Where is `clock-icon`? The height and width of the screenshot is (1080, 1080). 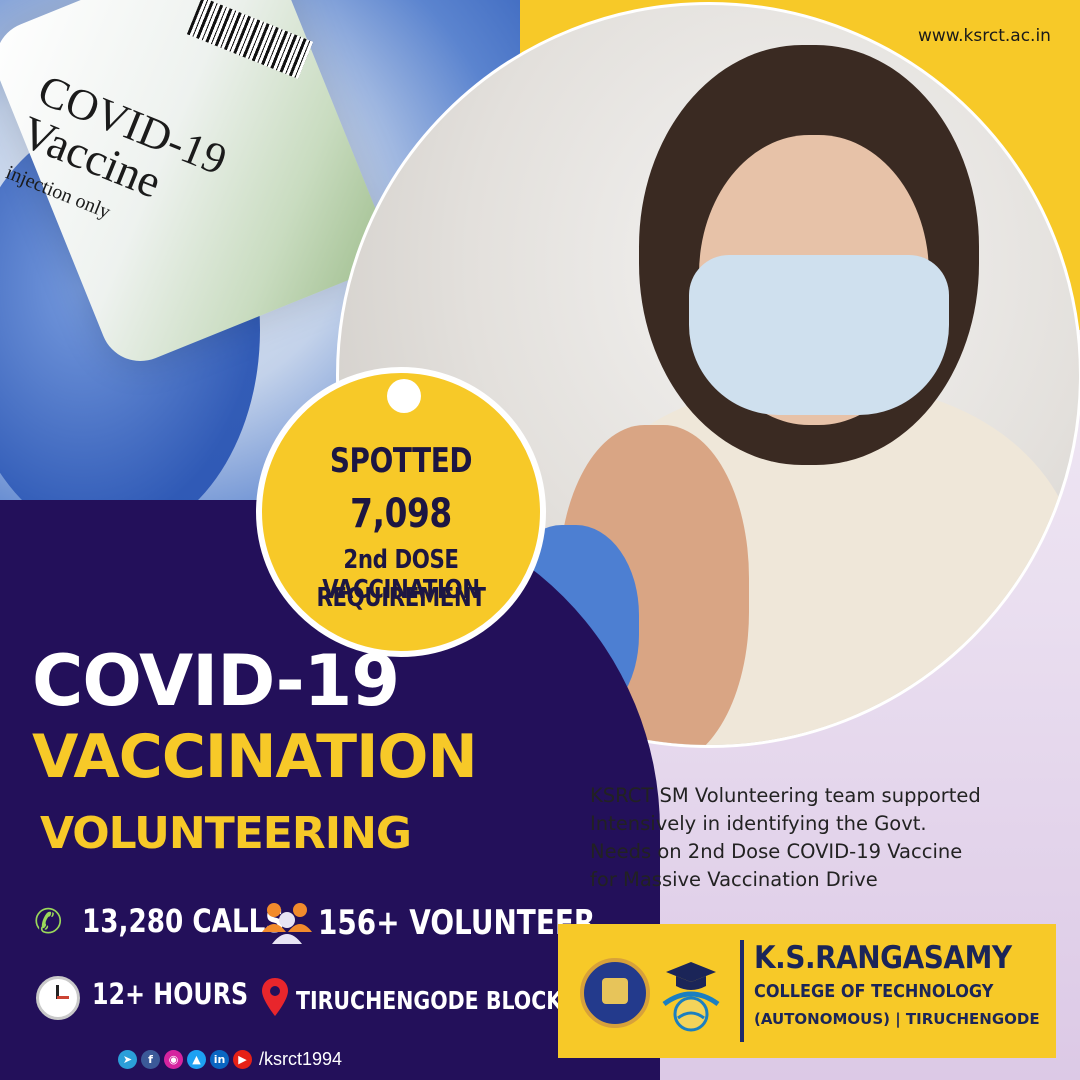
clock-icon is located at coordinates (58, 998).